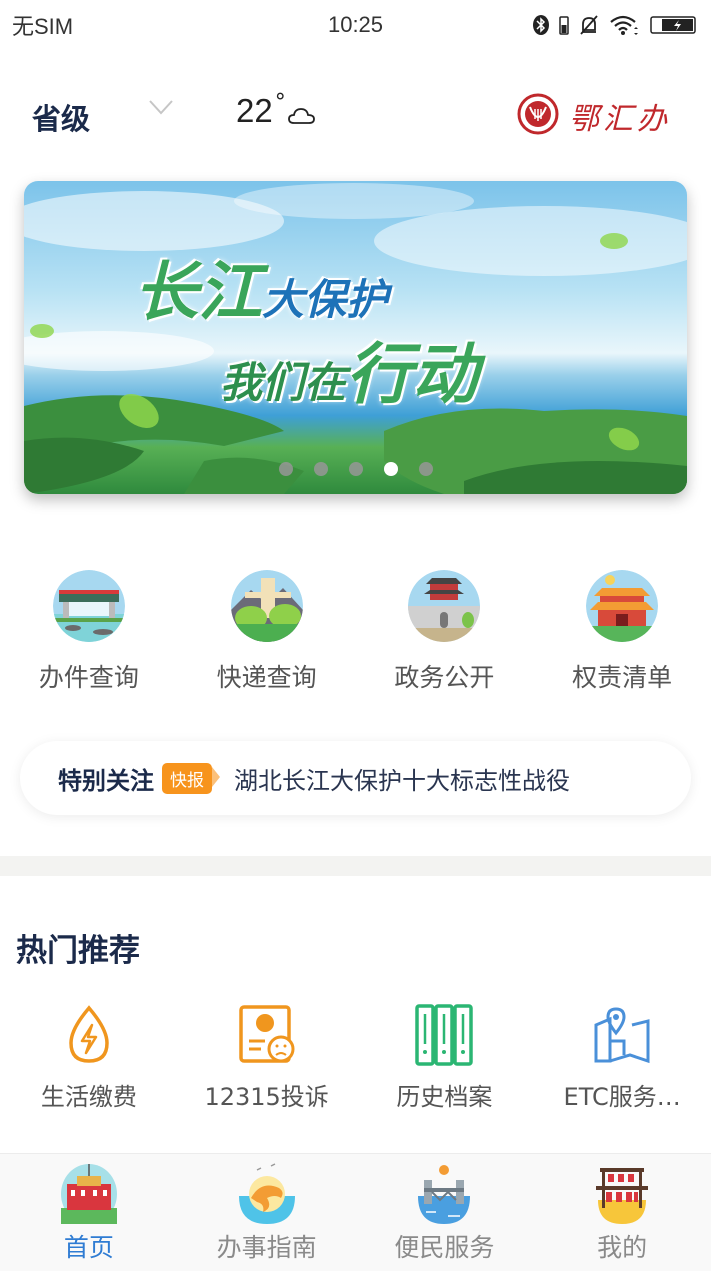  What do you see at coordinates (283, 382) in the screenshot?
I see `banner-text-small: 我们在` at bounding box center [283, 382].